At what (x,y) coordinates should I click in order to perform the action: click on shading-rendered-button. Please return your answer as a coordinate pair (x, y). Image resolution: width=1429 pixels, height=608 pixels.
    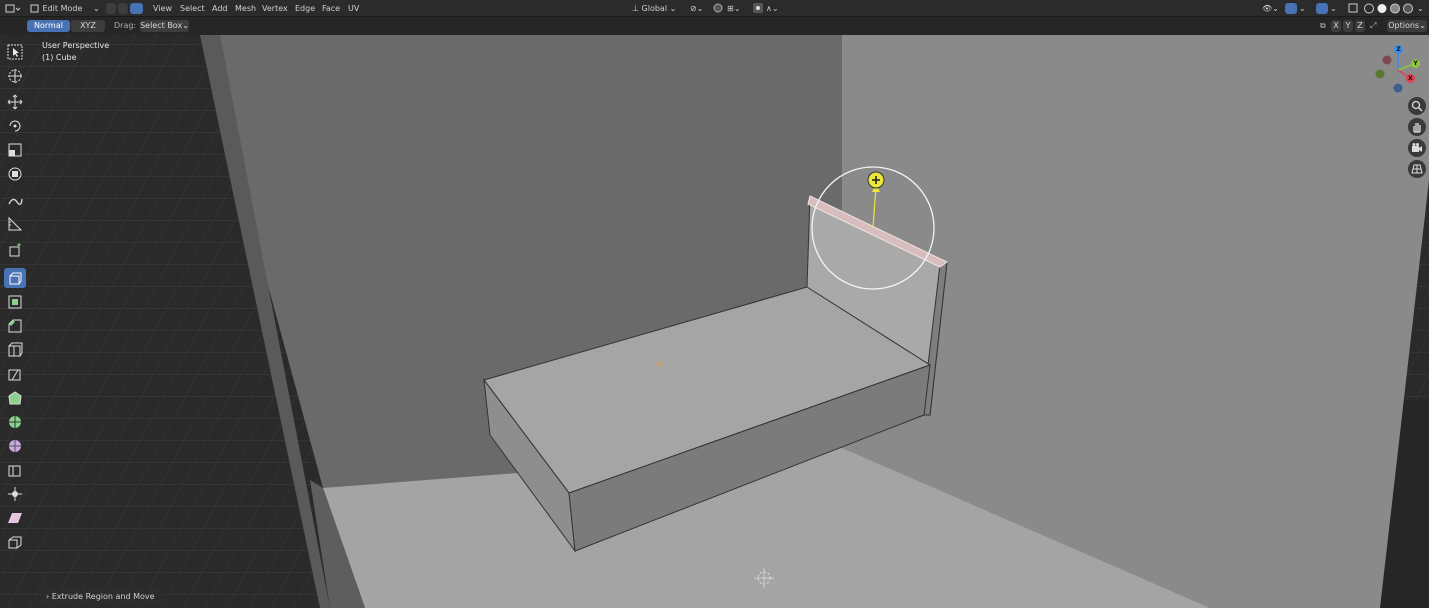
    Looking at the image, I should click on (1408, 8).